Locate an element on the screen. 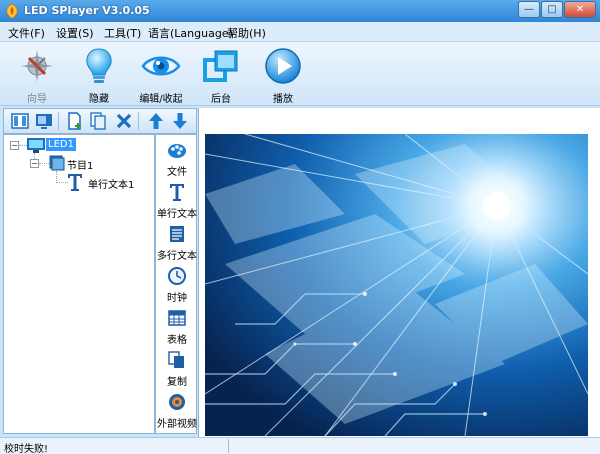 Image resolution: width=600 pixels, height=454 pixels. tree-node-text1: 单行文本1 is located at coordinates (111, 183).